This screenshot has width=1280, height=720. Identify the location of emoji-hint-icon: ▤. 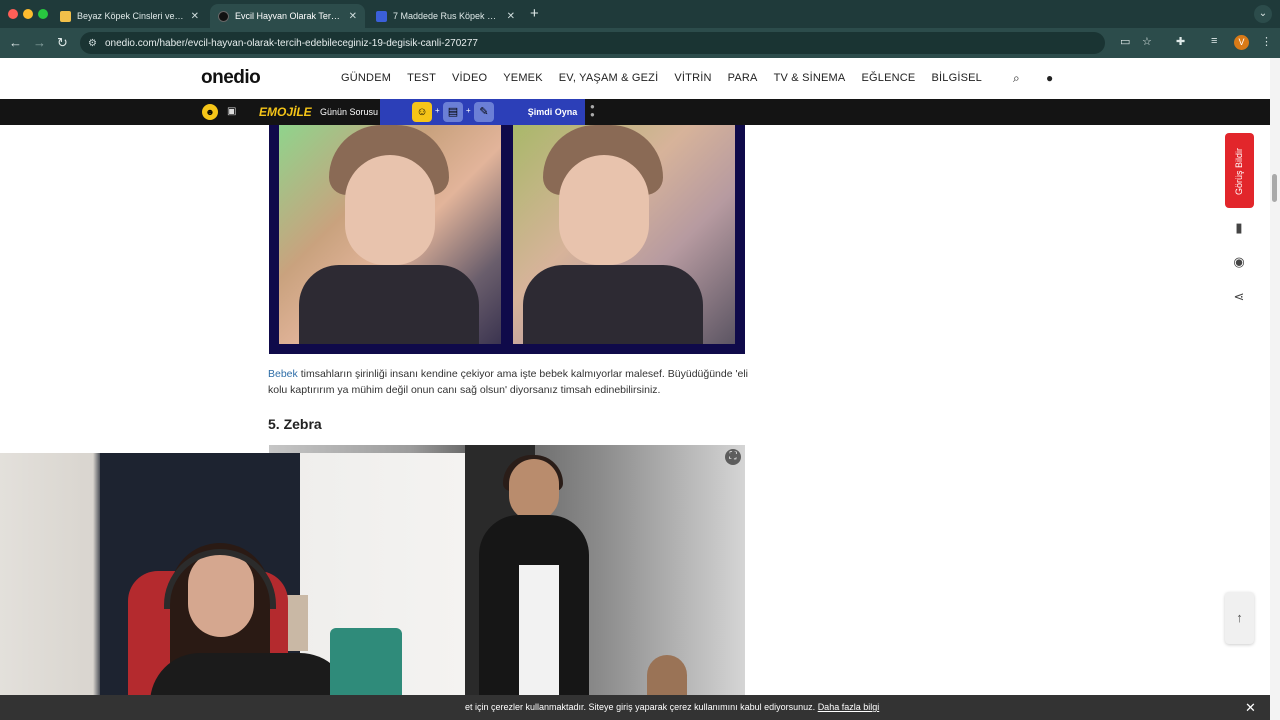
(453, 112).